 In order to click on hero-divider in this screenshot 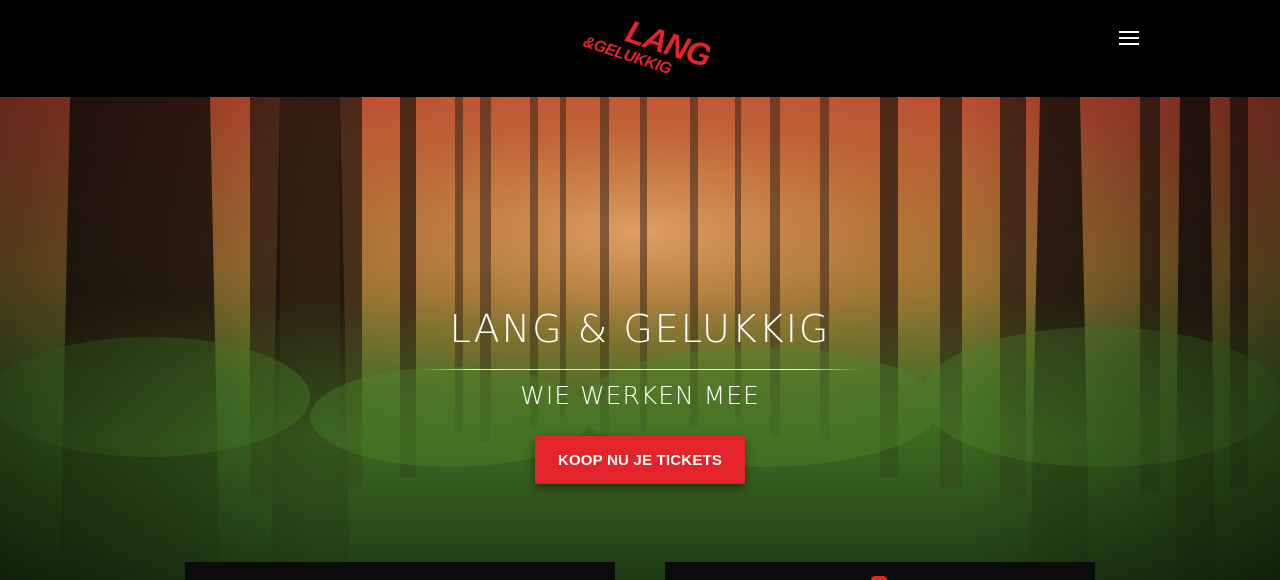, I will do `click(640, 369)`.